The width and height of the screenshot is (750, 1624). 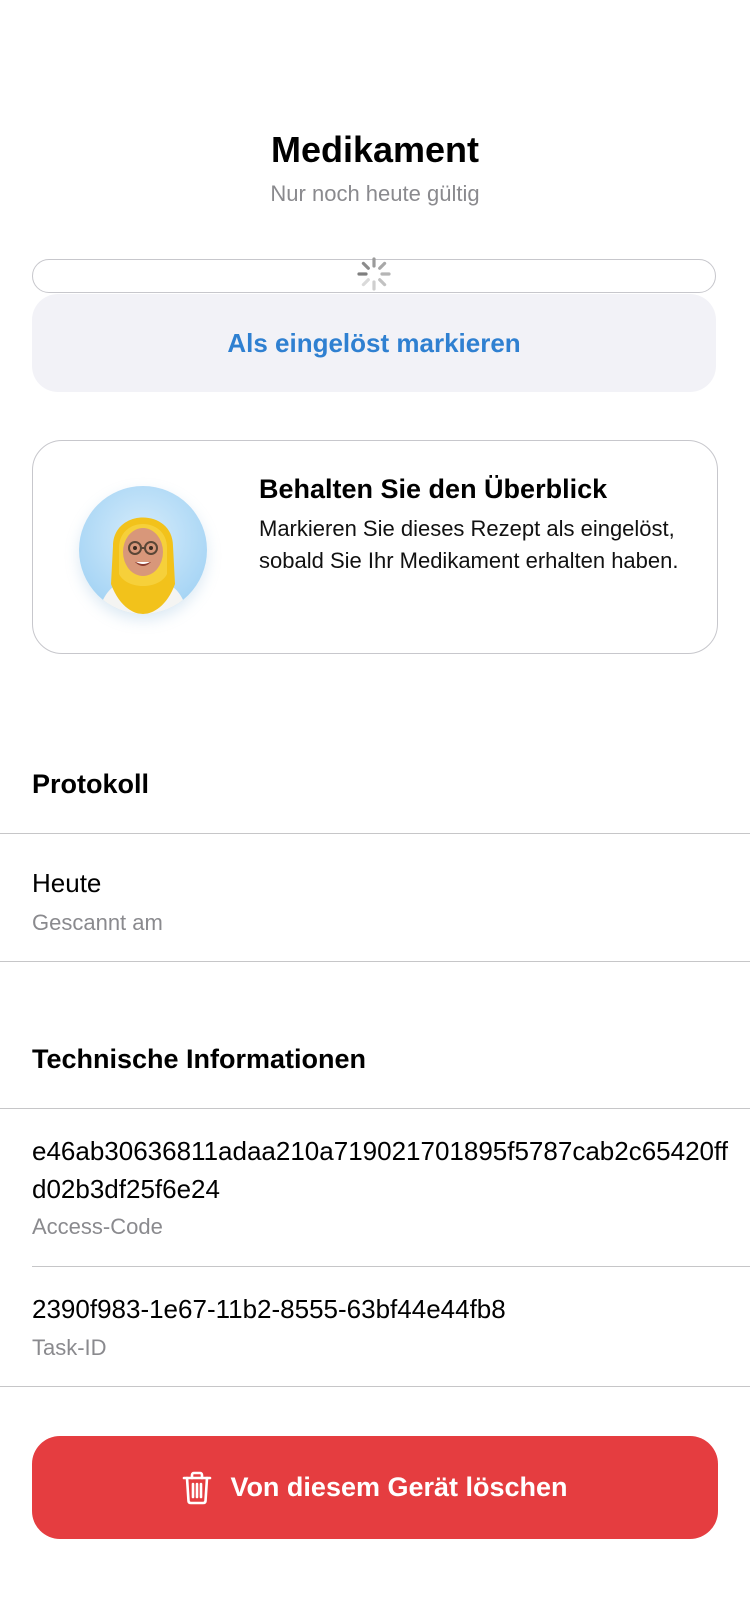 What do you see at coordinates (433, 489) in the screenshot?
I see `info-card-title: Behalten Sie den Überblick` at bounding box center [433, 489].